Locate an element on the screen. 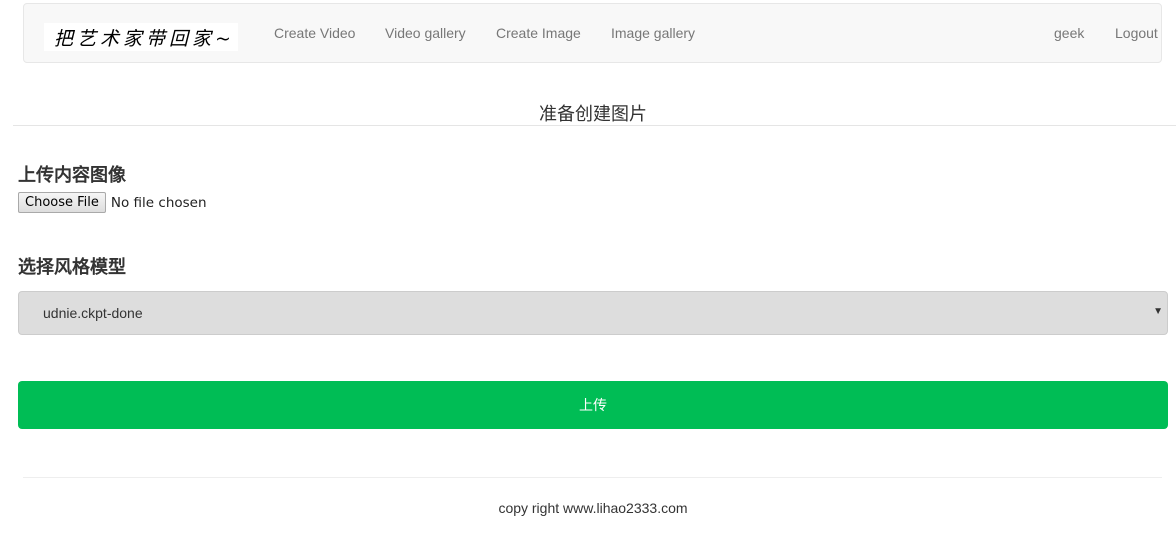 This screenshot has height=540, width=1176. caret-down-icon: ▼ is located at coordinates (1158, 311).